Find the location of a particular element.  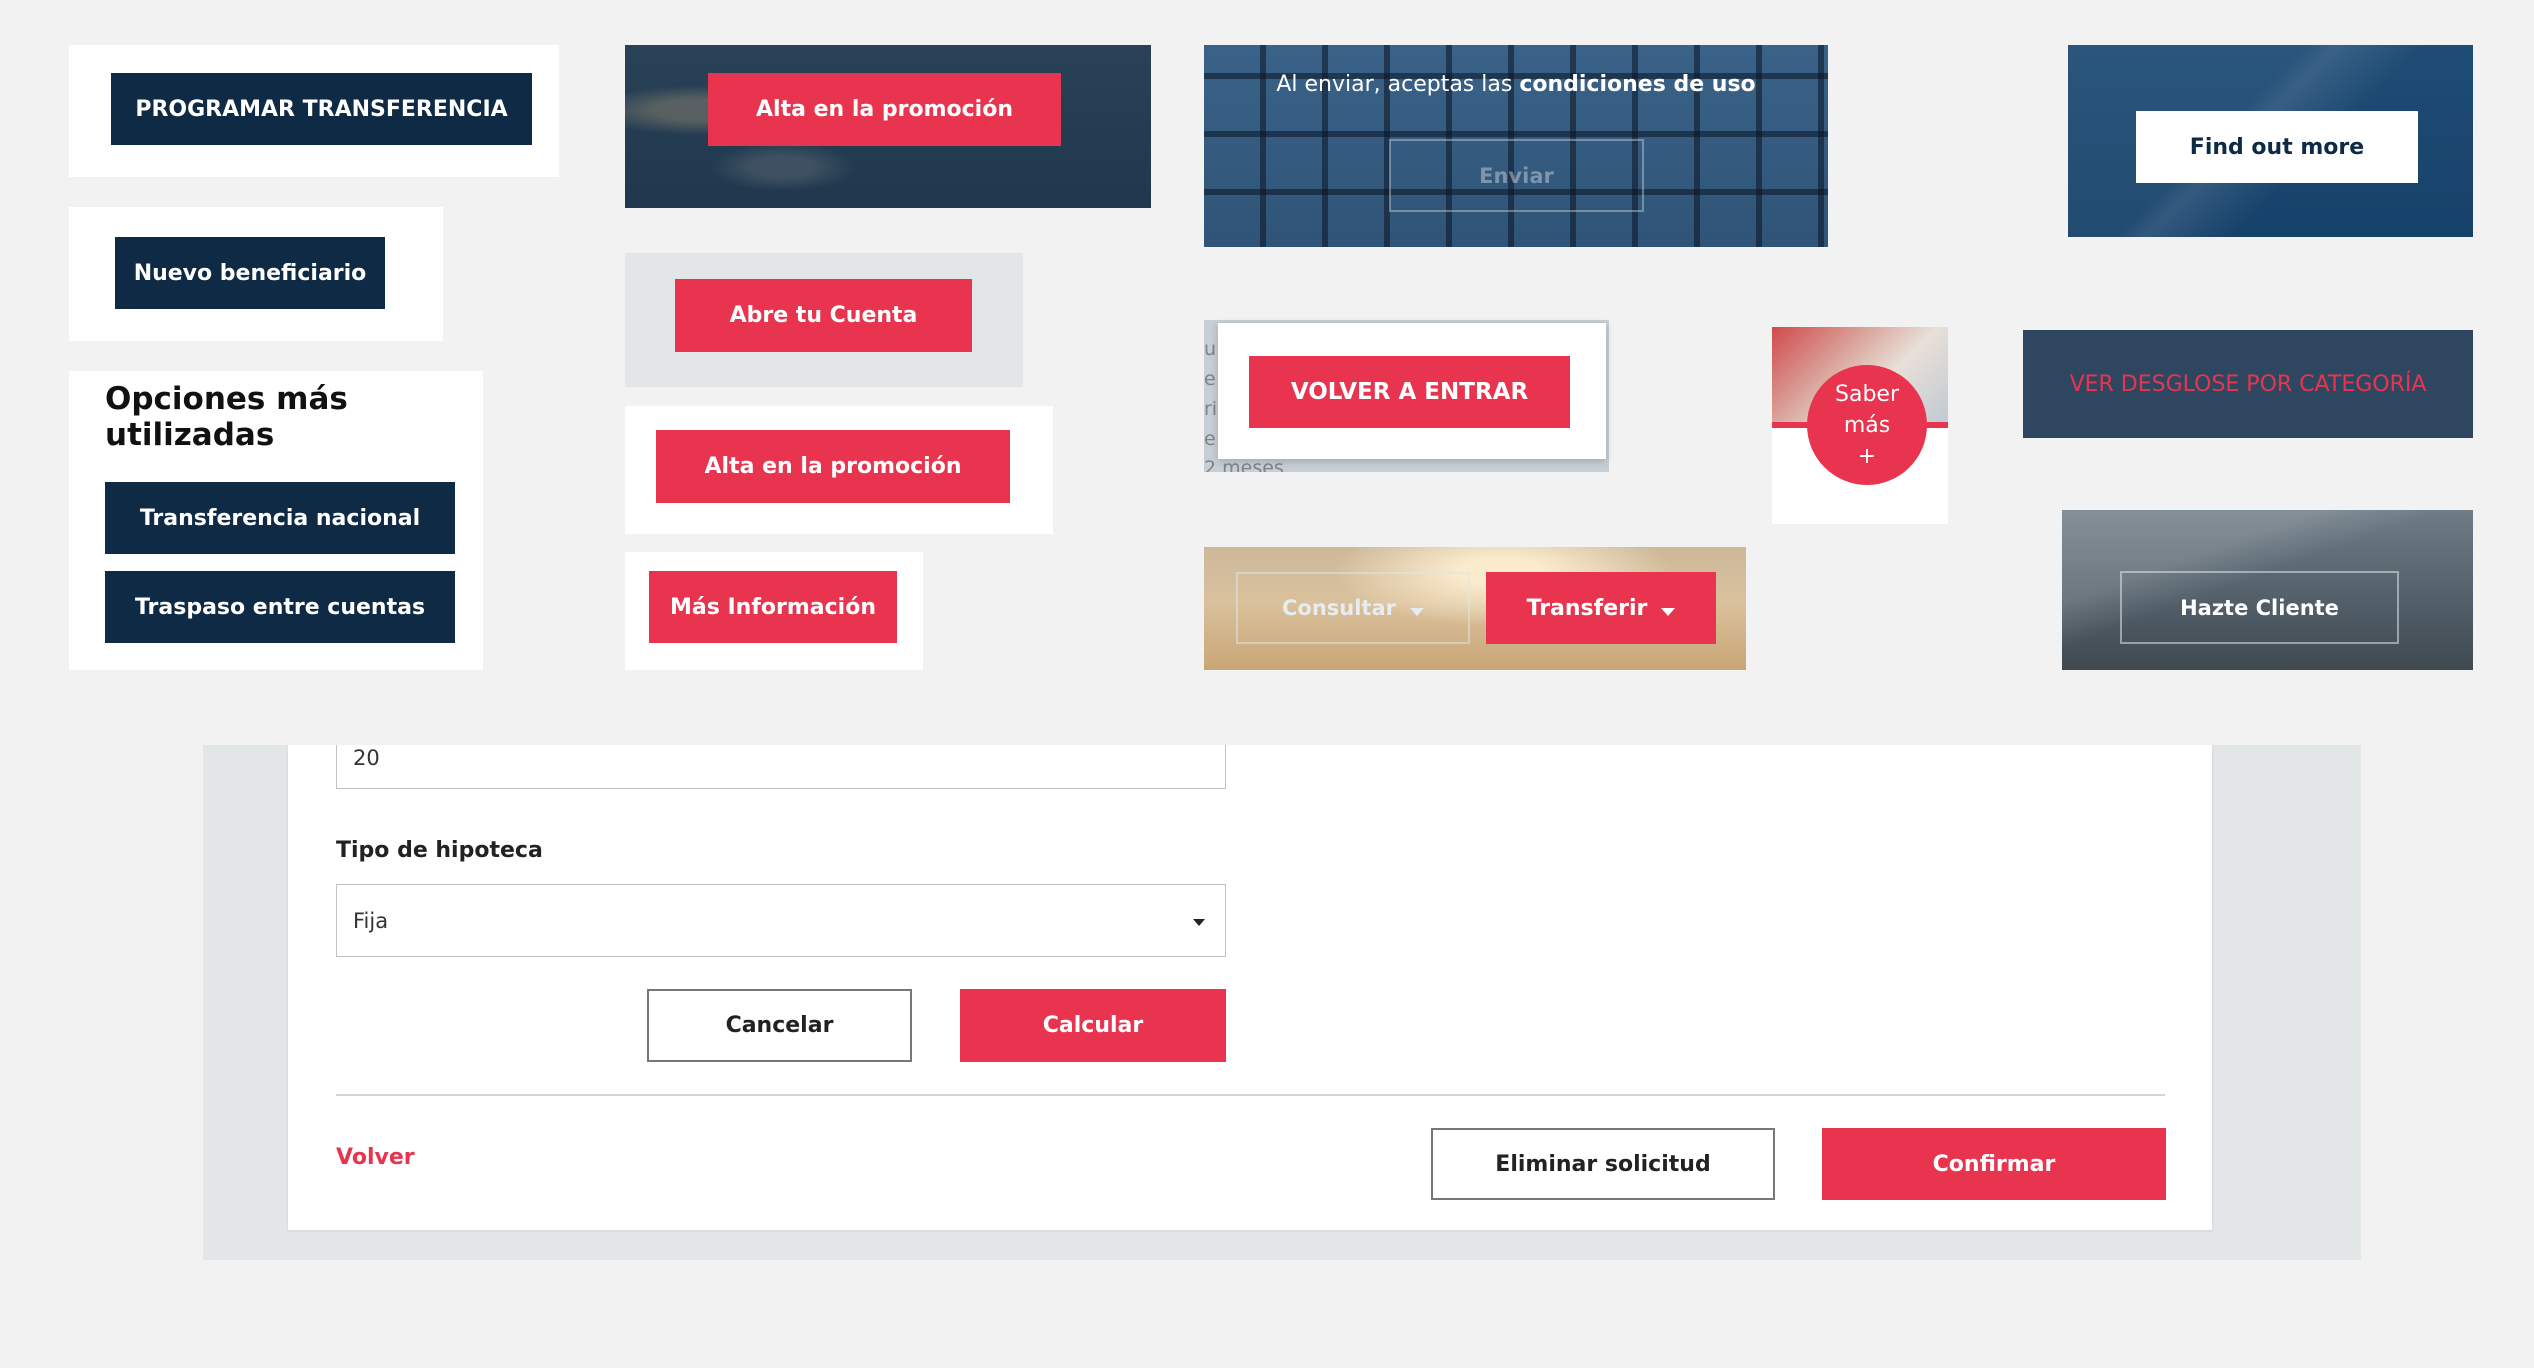

relogin-bottom-text: 2 meses is located at coordinates (1244, 464).